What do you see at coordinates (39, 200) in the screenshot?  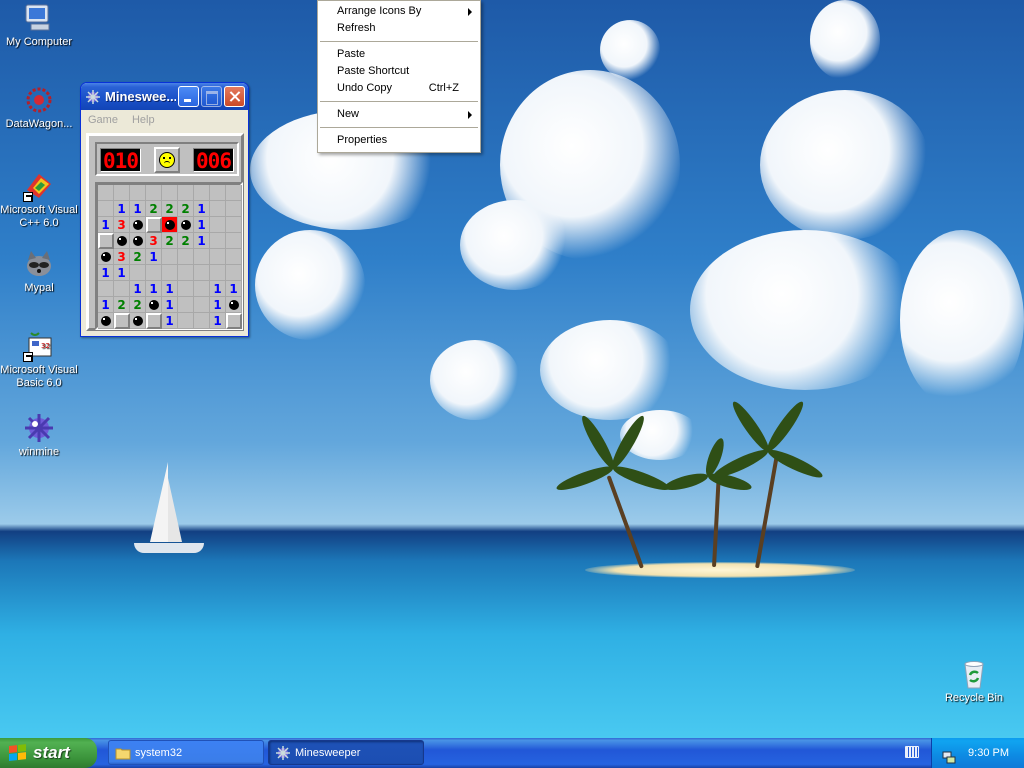 I see `desktop-icon-visual-cpp: Microsoft Visual C++ 6.0` at bounding box center [39, 200].